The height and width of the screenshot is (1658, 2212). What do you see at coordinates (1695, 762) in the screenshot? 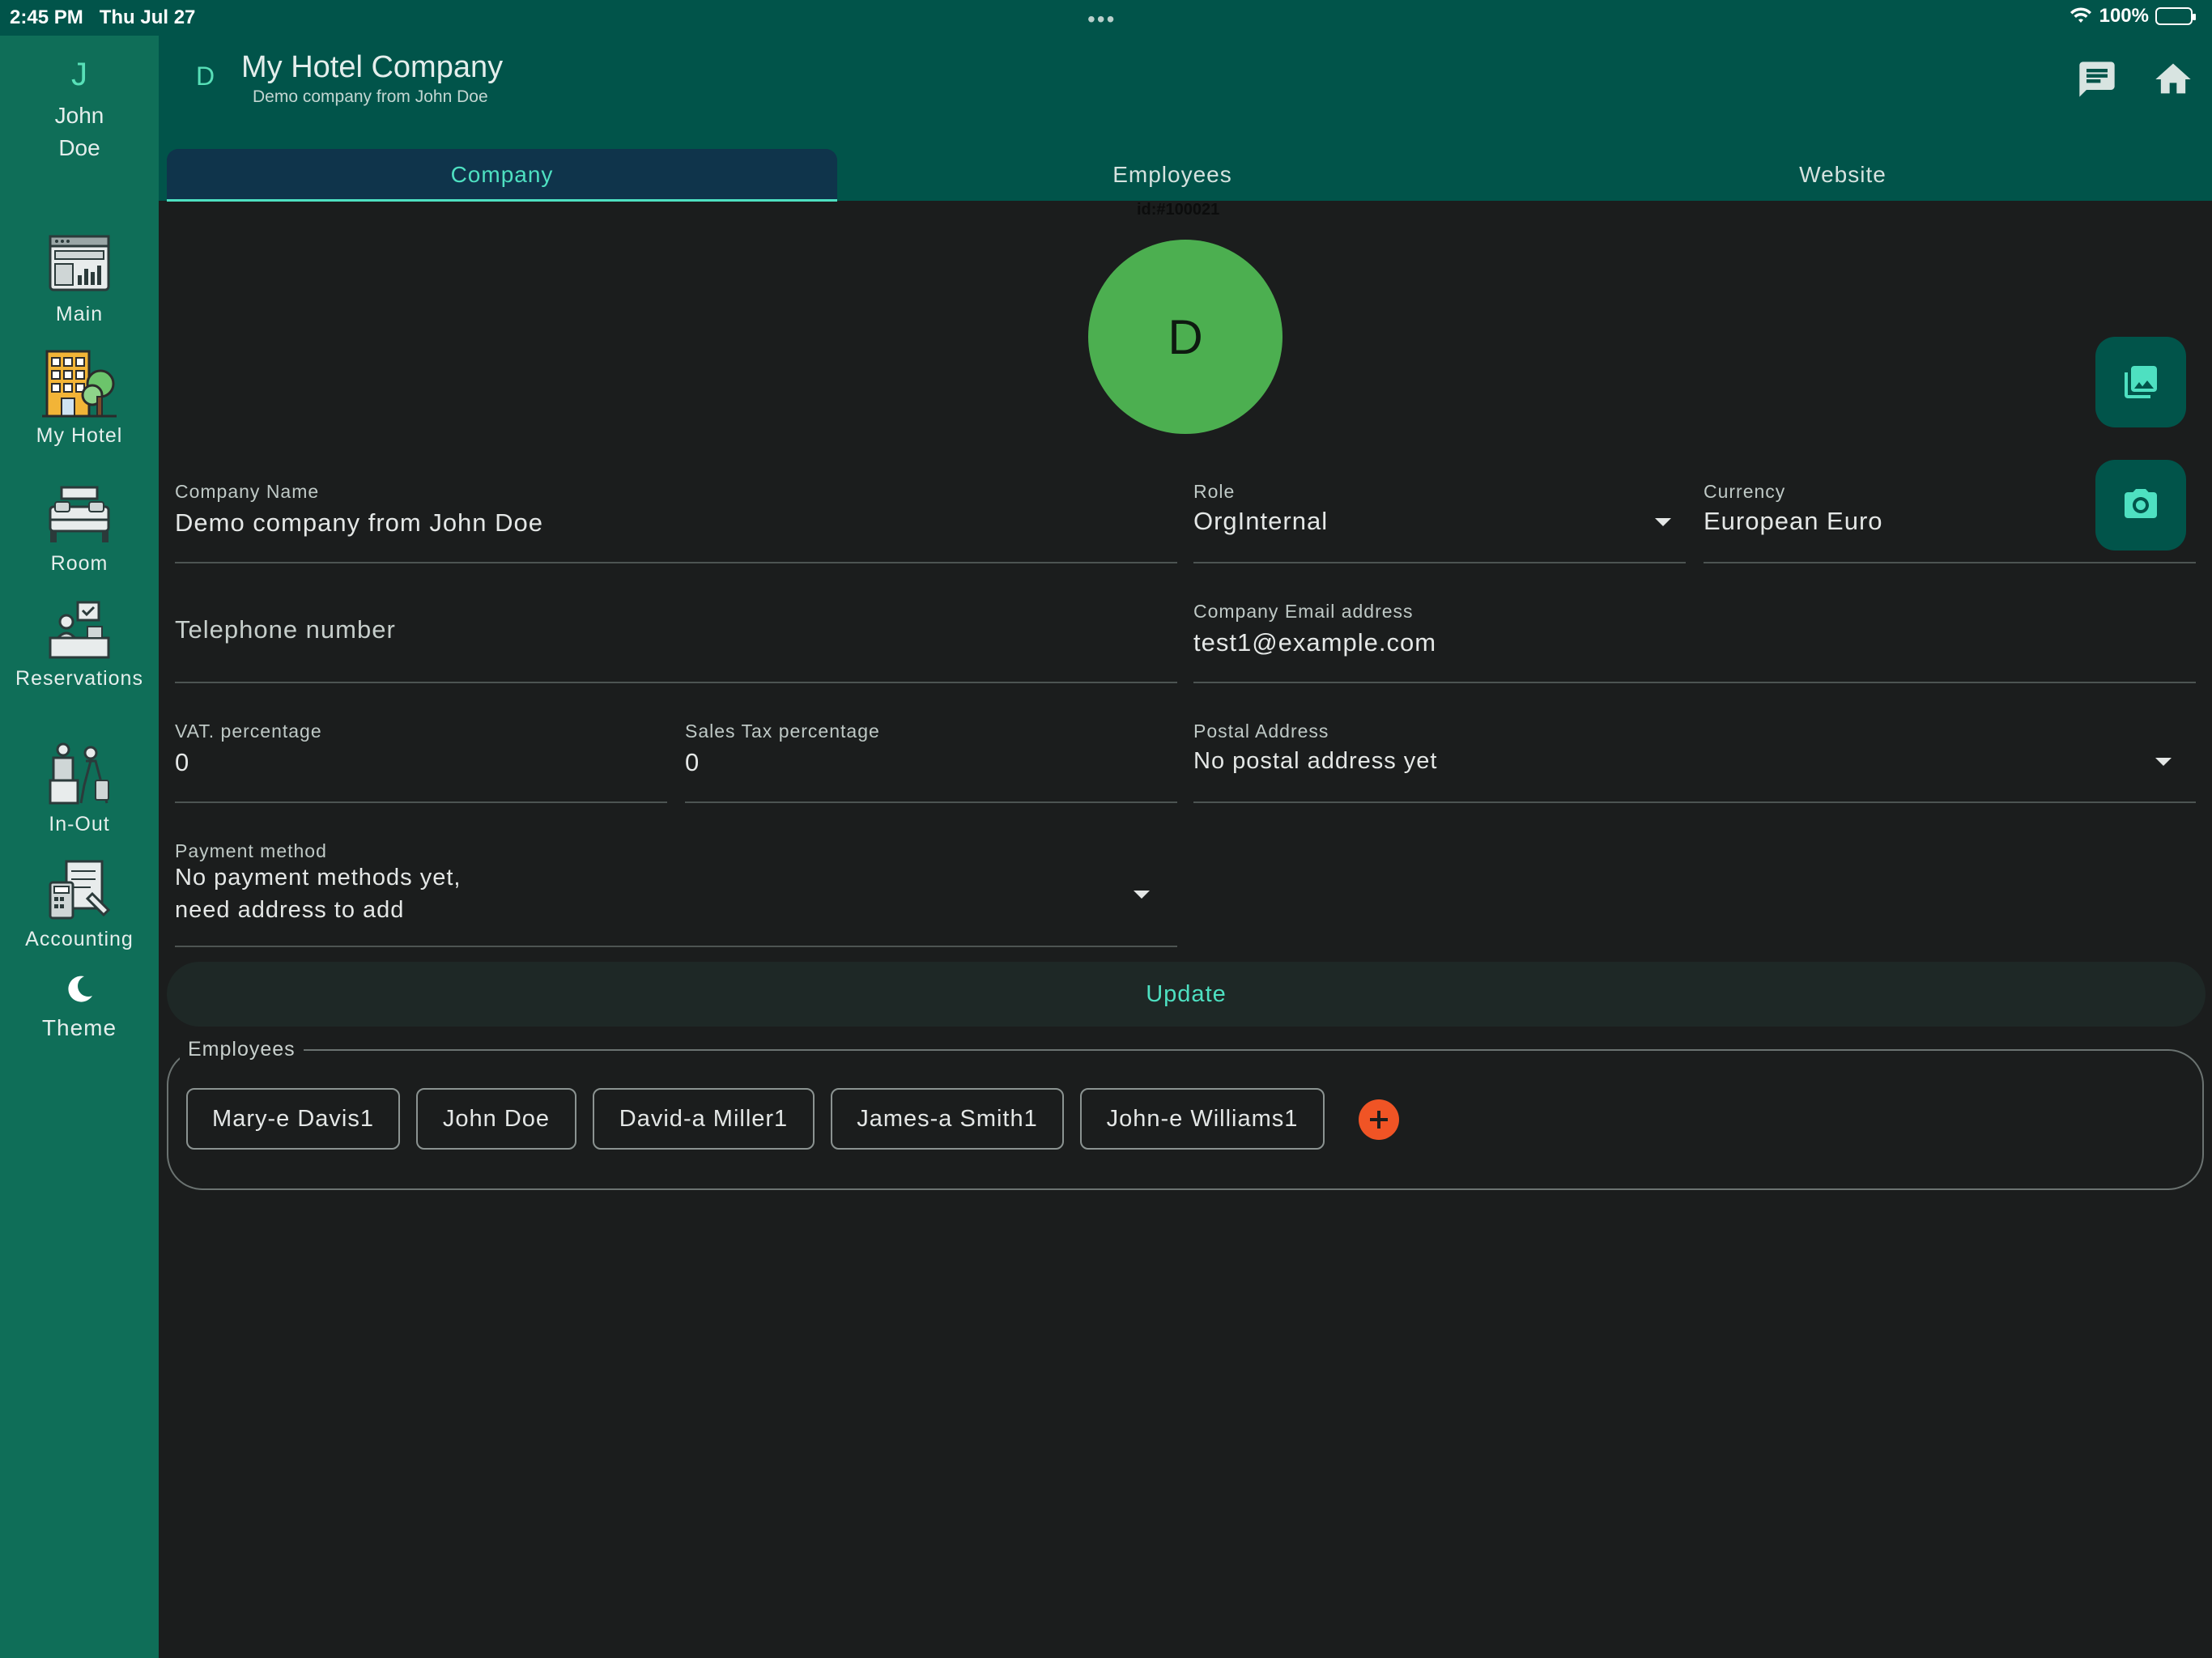
I see `postal-address-select: Postal Address No postal address yet` at bounding box center [1695, 762].